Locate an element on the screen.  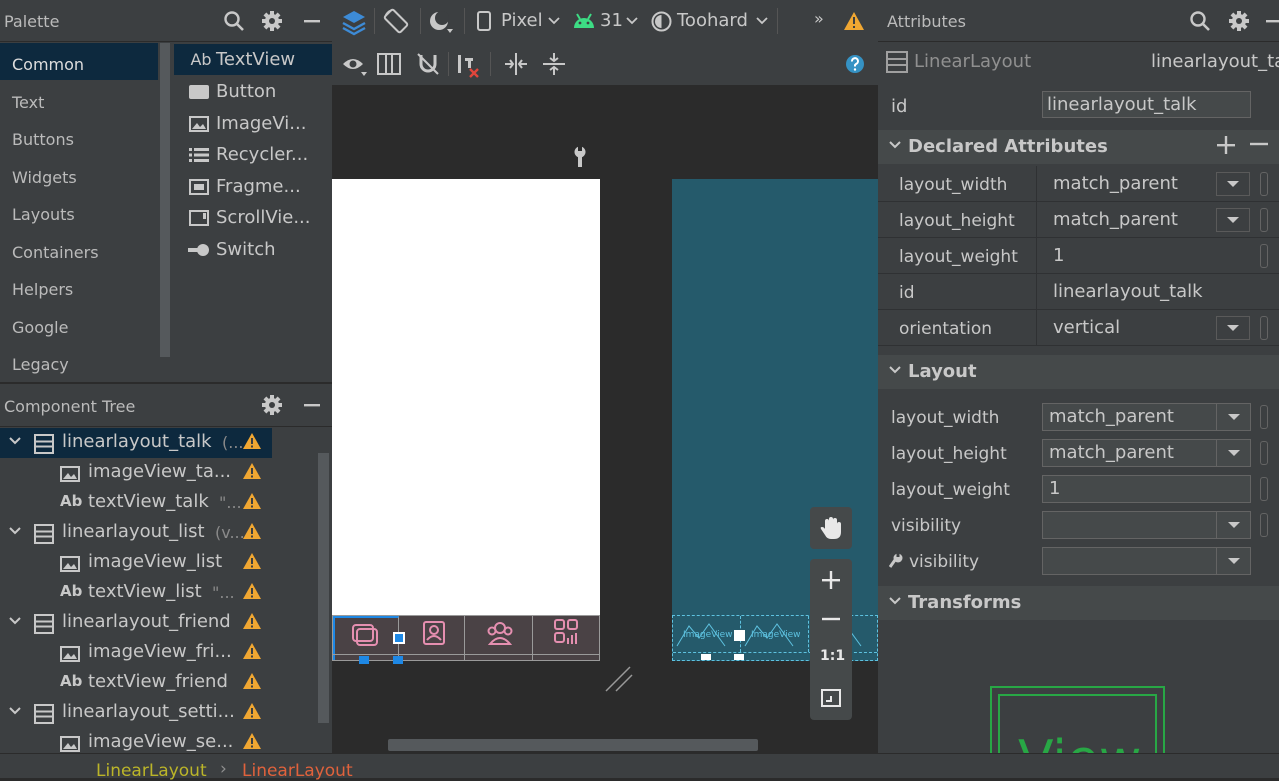
attribute-value: linearlayout_talk is located at coordinates (1128, 291).